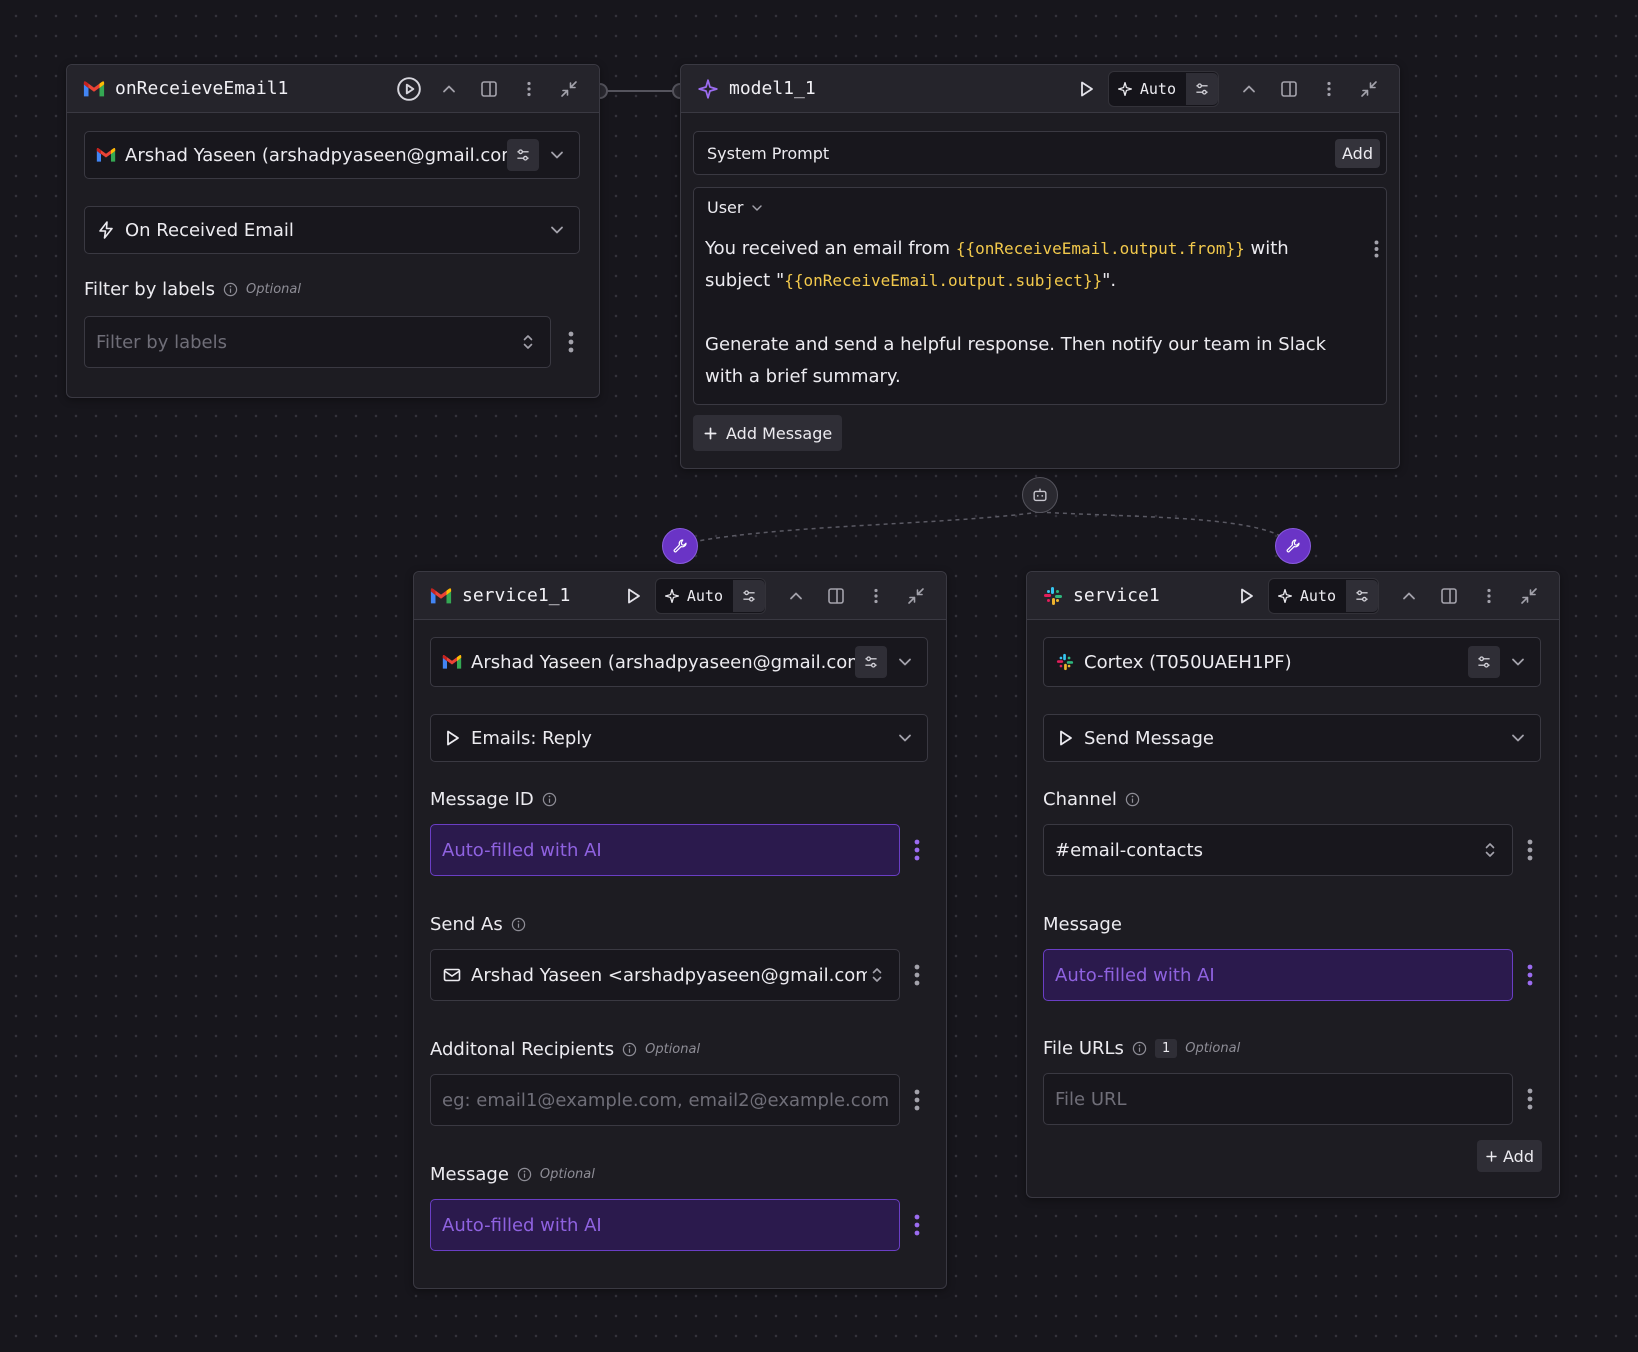 The image size is (1638, 1352). What do you see at coordinates (409, 89) in the screenshot?
I see `run-circle-icon` at bounding box center [409, 89].